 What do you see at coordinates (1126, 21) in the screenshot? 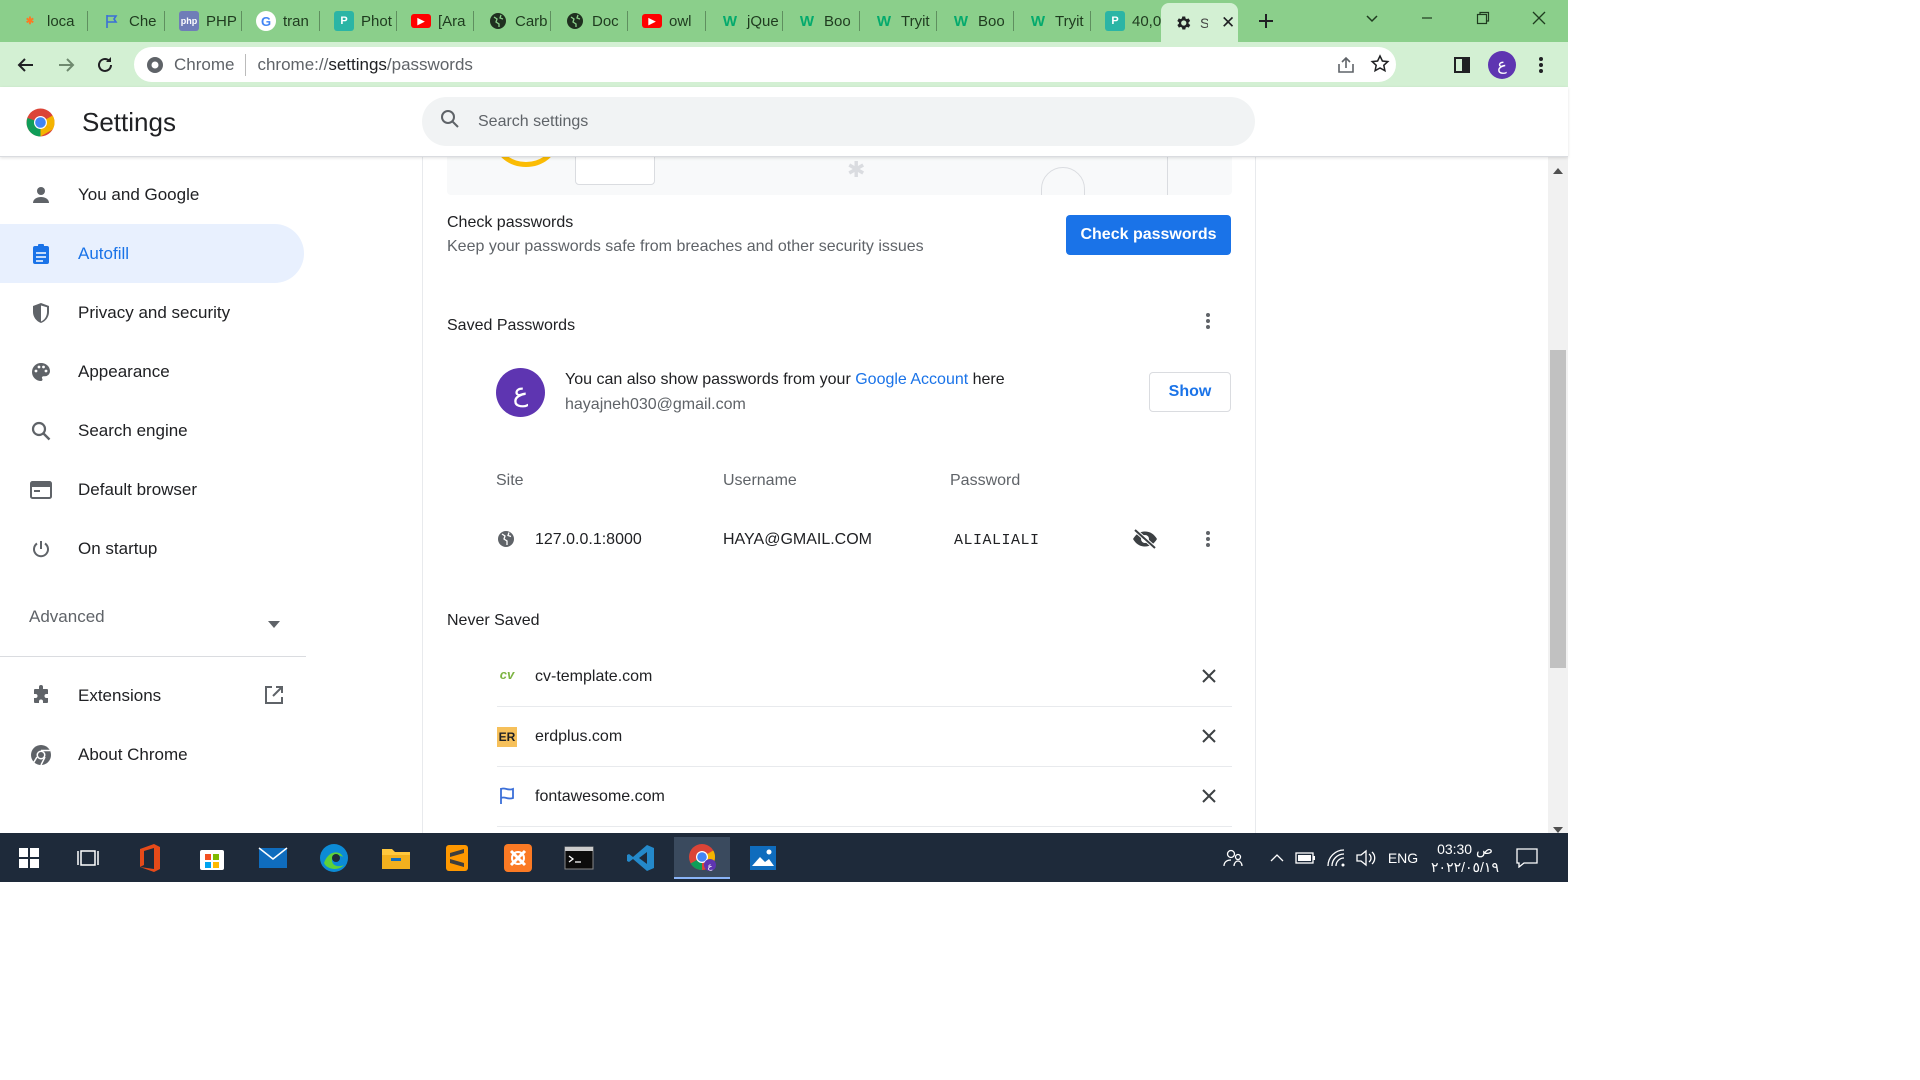
I see `browser-tab: P 40,0` at bounding box center [1126, 21].